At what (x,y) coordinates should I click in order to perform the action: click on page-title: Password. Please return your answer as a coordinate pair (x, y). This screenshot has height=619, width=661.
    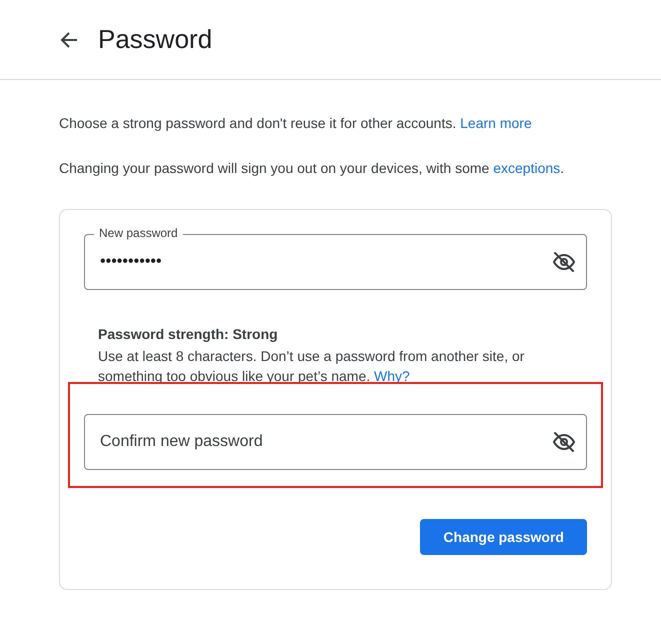
    Looking at the image, I should click on (155, 39).